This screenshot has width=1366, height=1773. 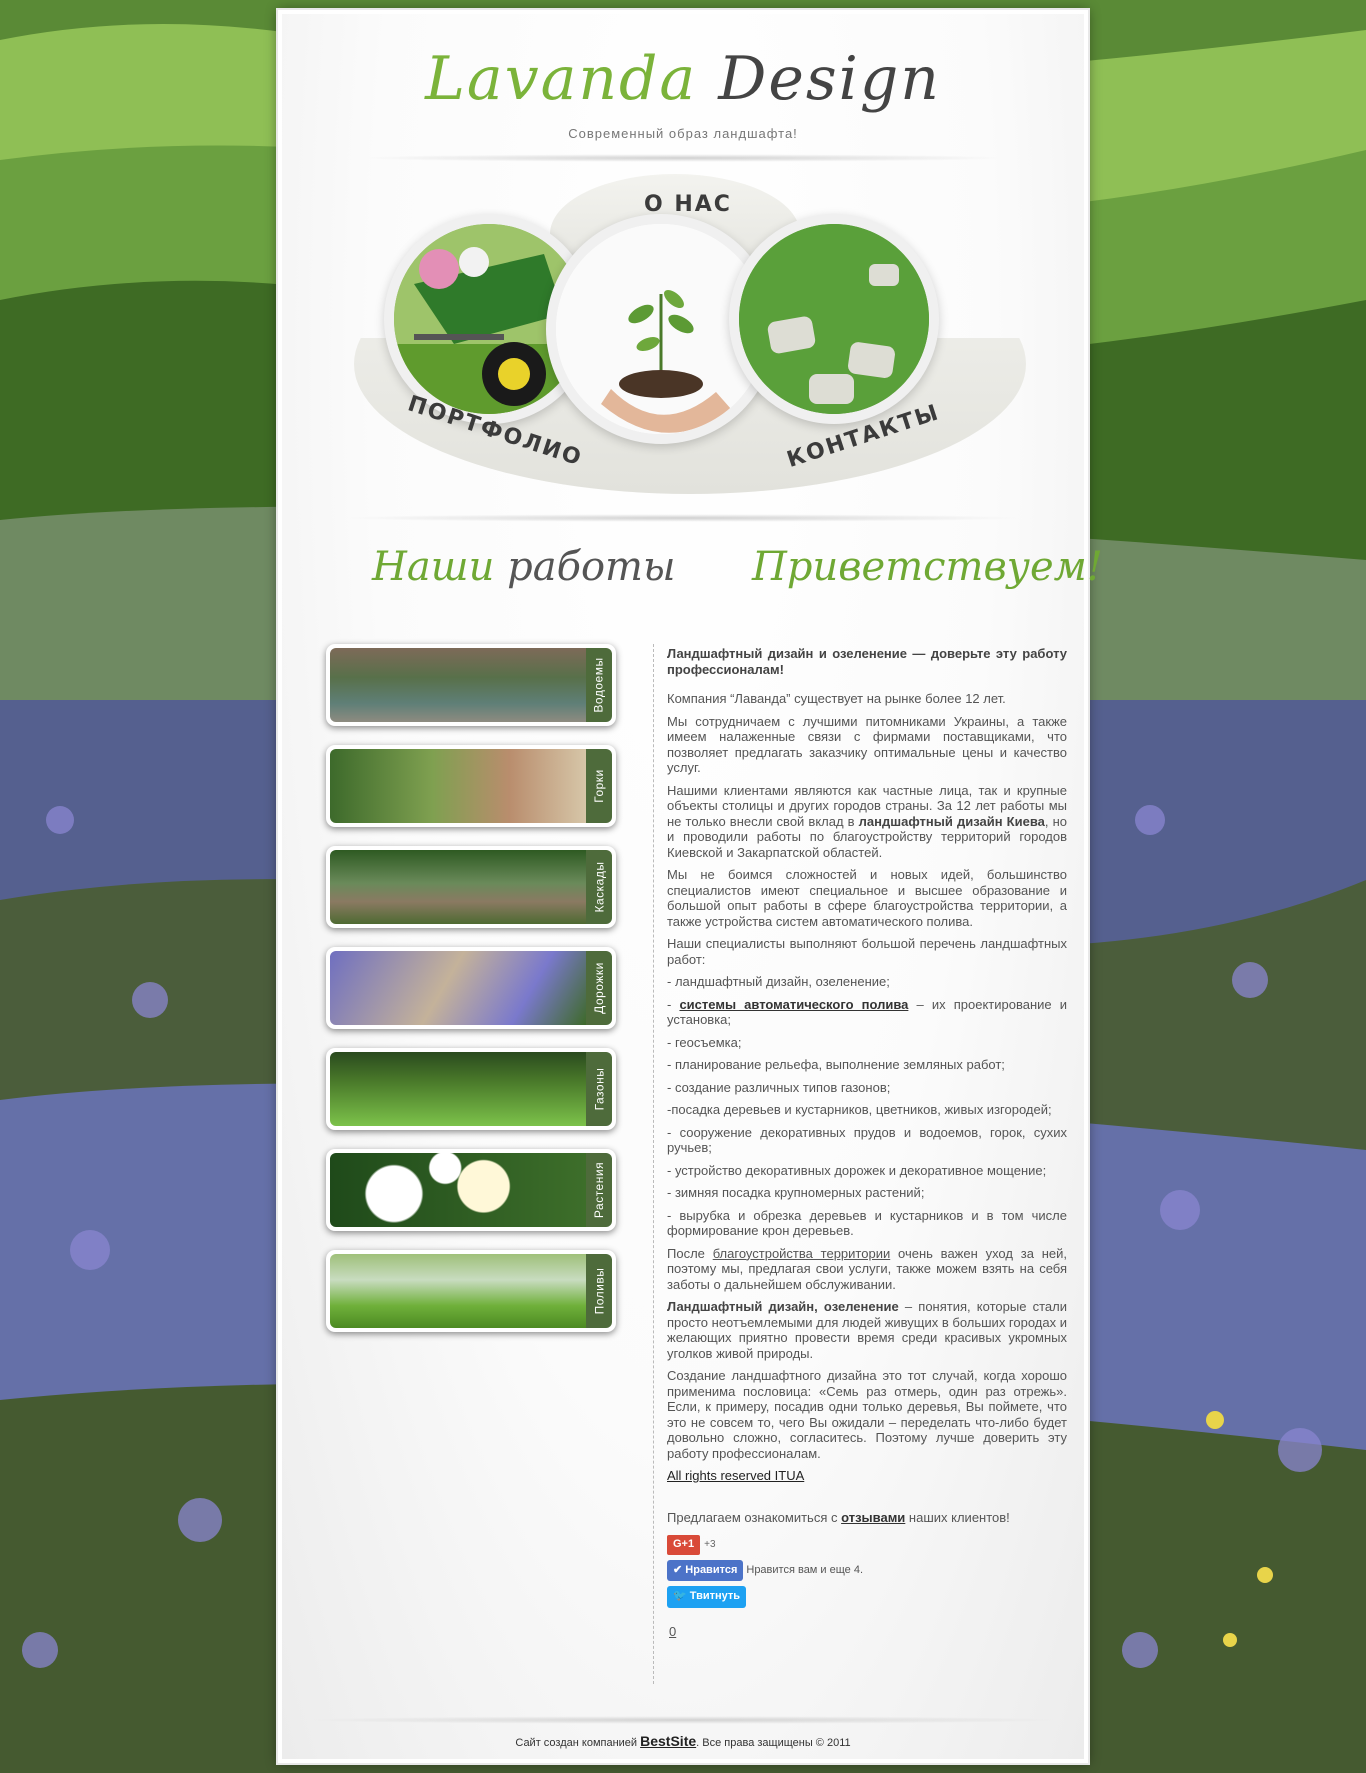 I want to click on facebook-like-text: Нравится вам и еще 4., so click(x=805, y=1569).